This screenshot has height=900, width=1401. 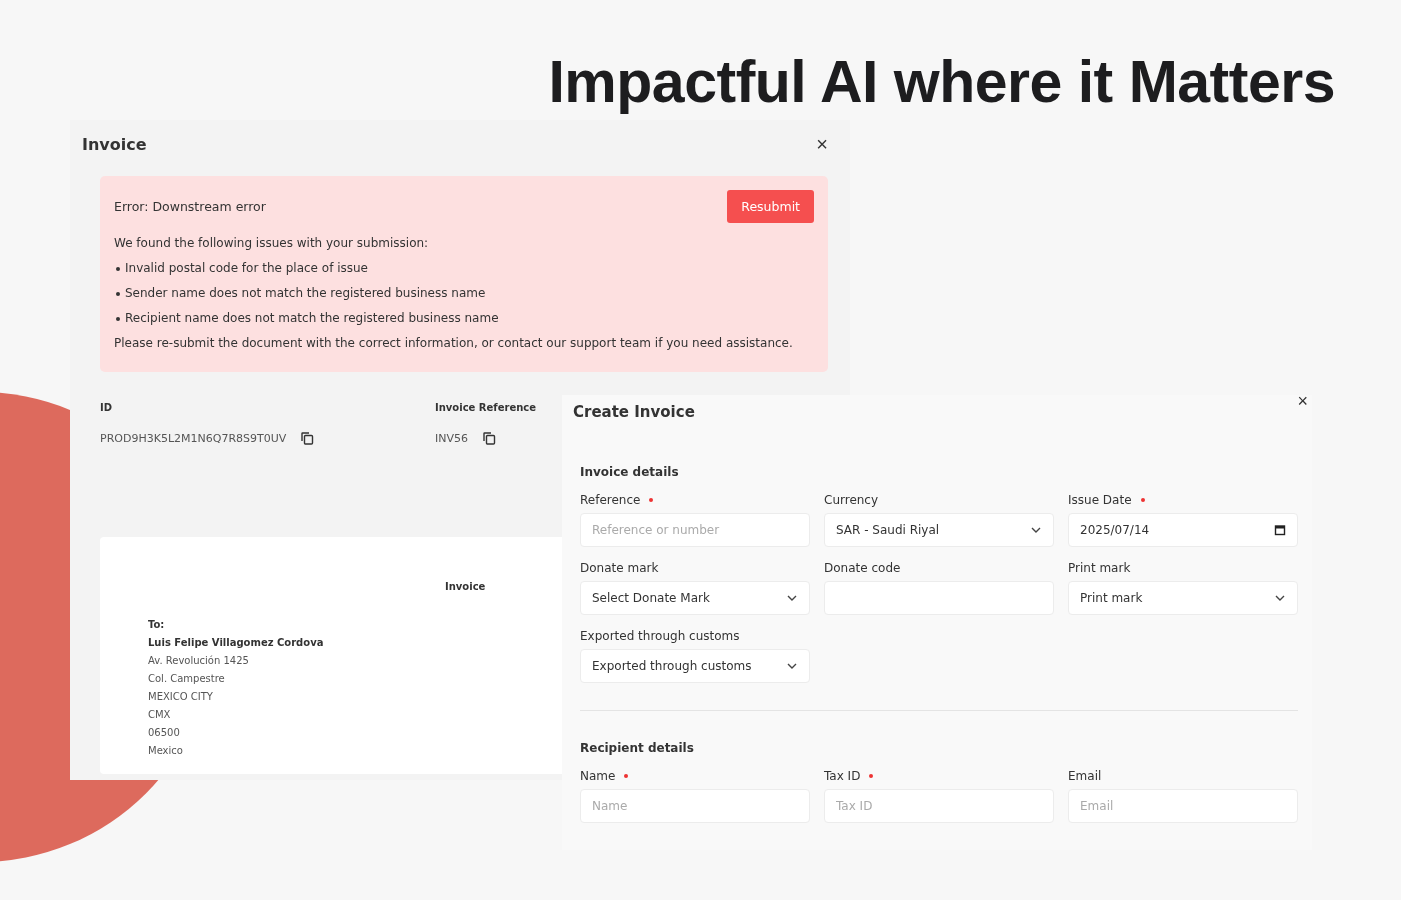 What do you see at coordinates (598, 776) in the screenshot?
I see `field-label: Name` at bounding box center [598, 776].